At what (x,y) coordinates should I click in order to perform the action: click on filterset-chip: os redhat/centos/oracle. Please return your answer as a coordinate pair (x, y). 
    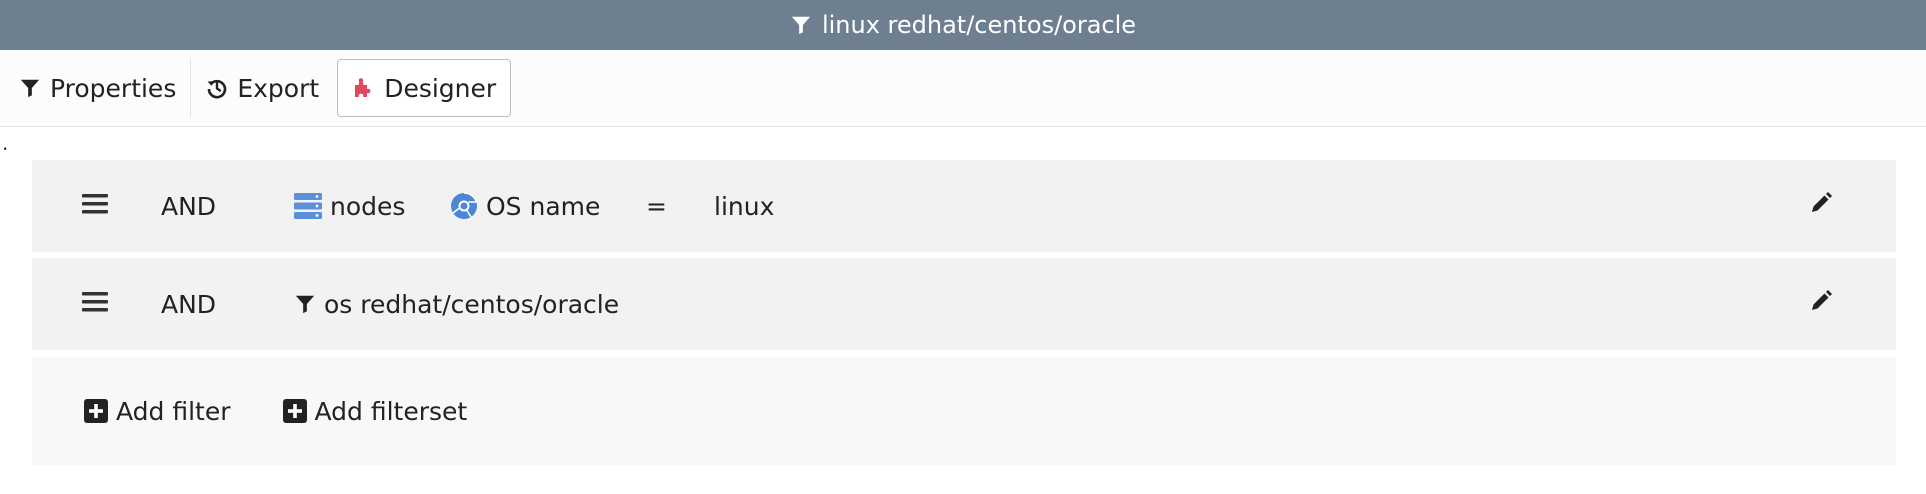
    Looking at the image, I should click on (456, 304).